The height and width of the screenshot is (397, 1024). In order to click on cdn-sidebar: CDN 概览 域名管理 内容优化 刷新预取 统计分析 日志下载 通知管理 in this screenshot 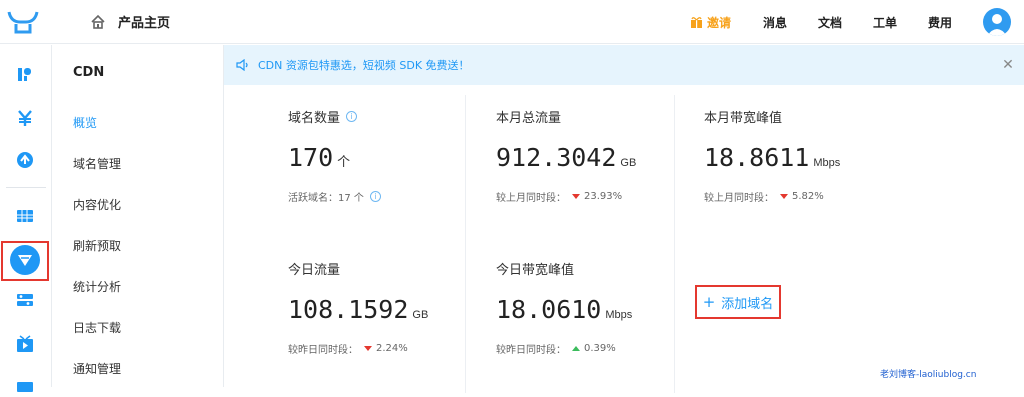, I will do `click(138, 216)`.